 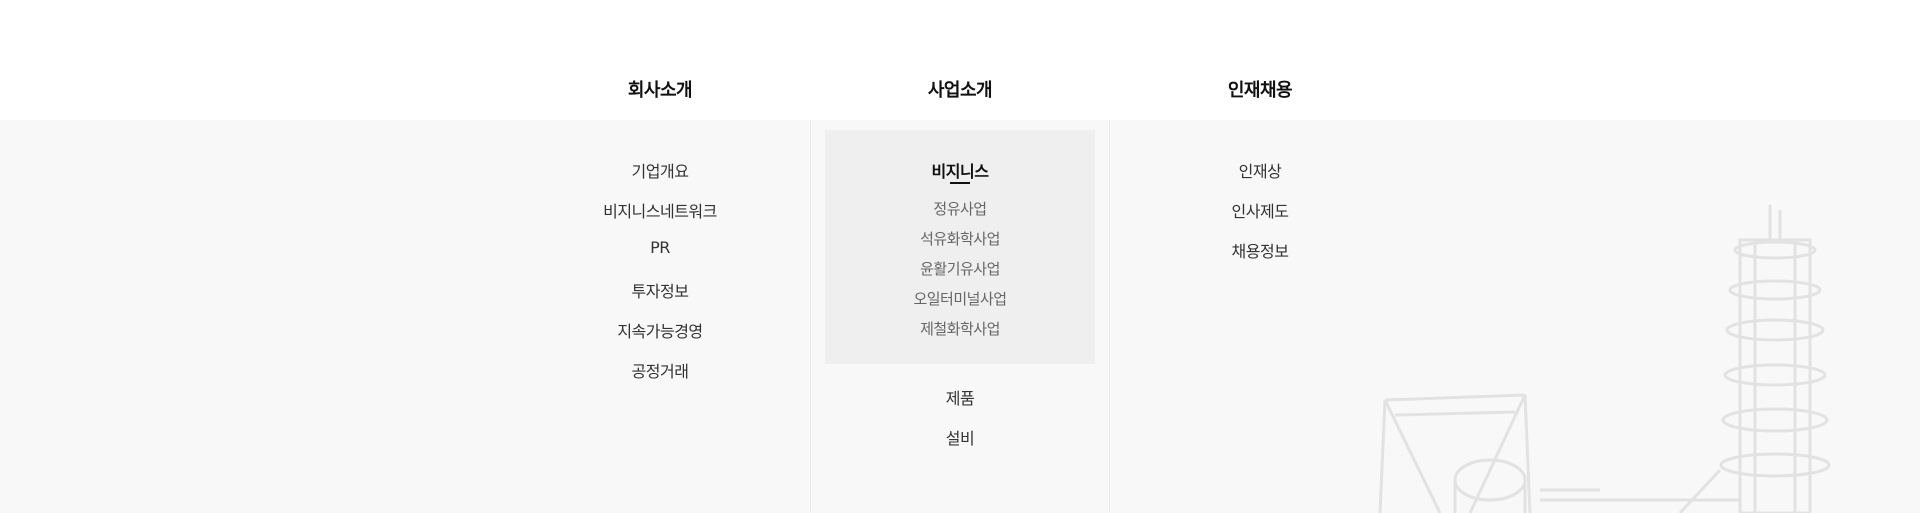 What do you see at coordinates (960, 268) in the screenshot?
I see `submenu-item-lube-base-oil: 윤활기유사업` at bounding box center [960, 268].